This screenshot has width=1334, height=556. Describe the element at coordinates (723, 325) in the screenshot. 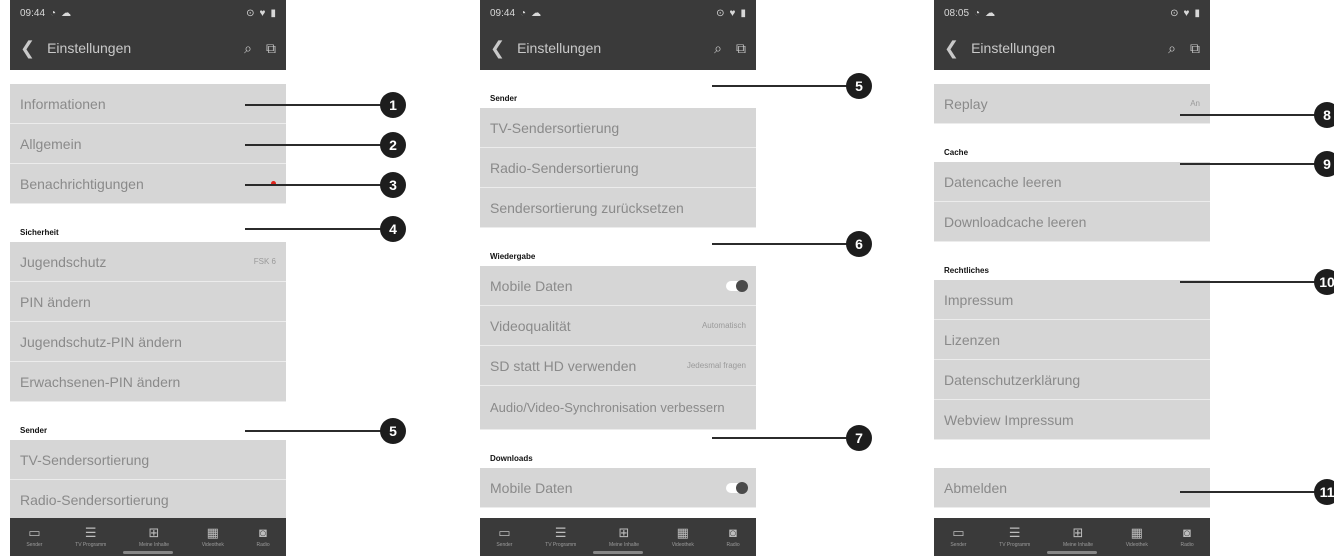

I see `settings-item-value: Automatisch` at that location.